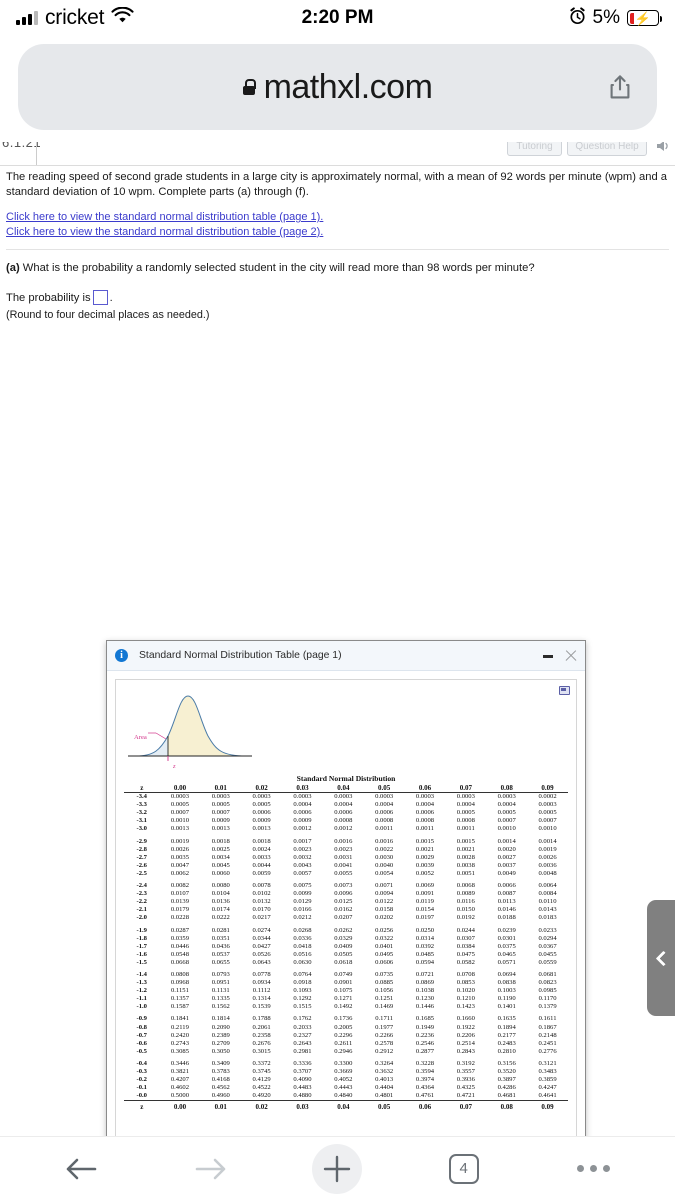  Describe the element at coordinates (337, 1168) in the screenshot. I see `new-tab-button` at that location.